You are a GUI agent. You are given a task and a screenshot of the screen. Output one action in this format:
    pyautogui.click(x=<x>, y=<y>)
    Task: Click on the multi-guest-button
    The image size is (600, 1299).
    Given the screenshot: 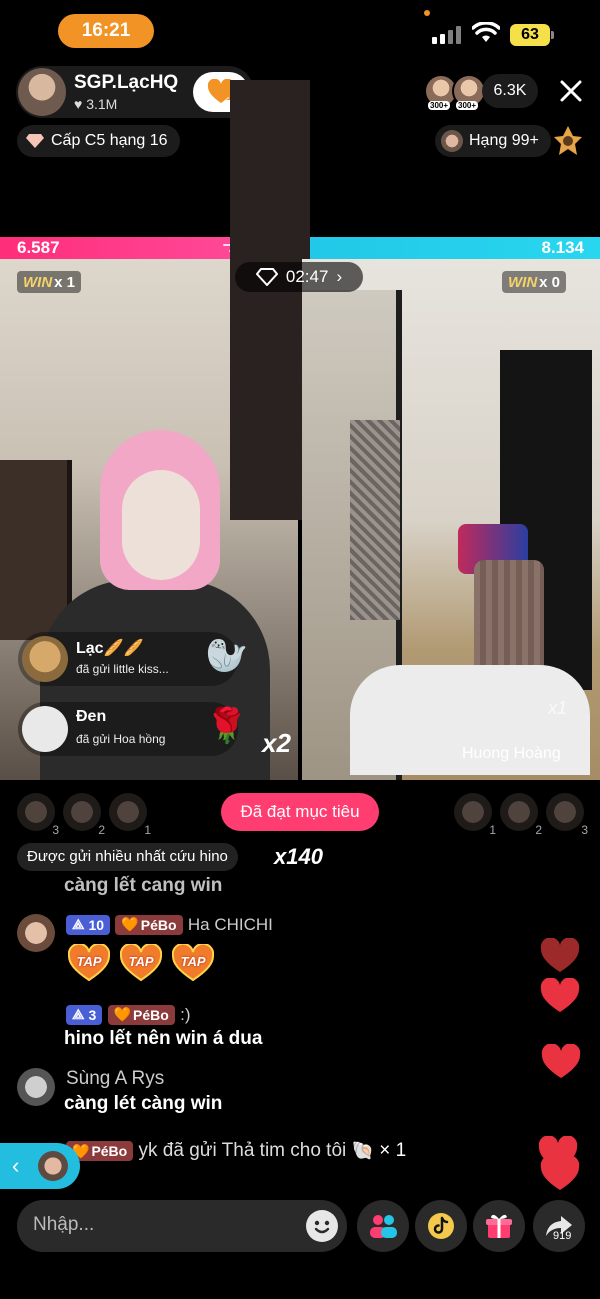 What is the action you would take?
    pyautogui.click(x=383, y=1226)
    